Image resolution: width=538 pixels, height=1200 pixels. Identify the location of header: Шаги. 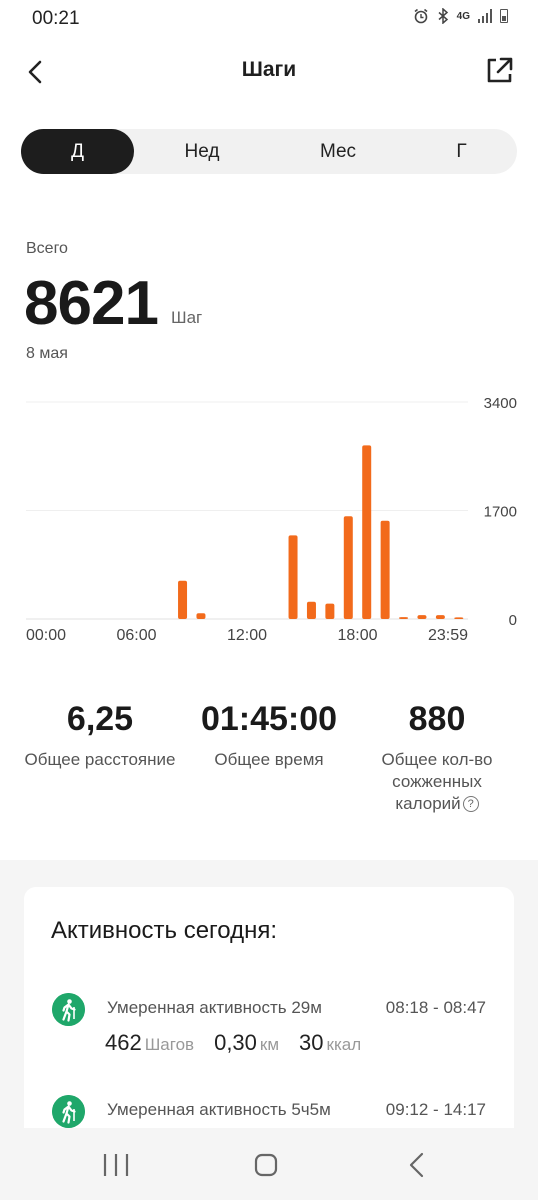
(269, 72).